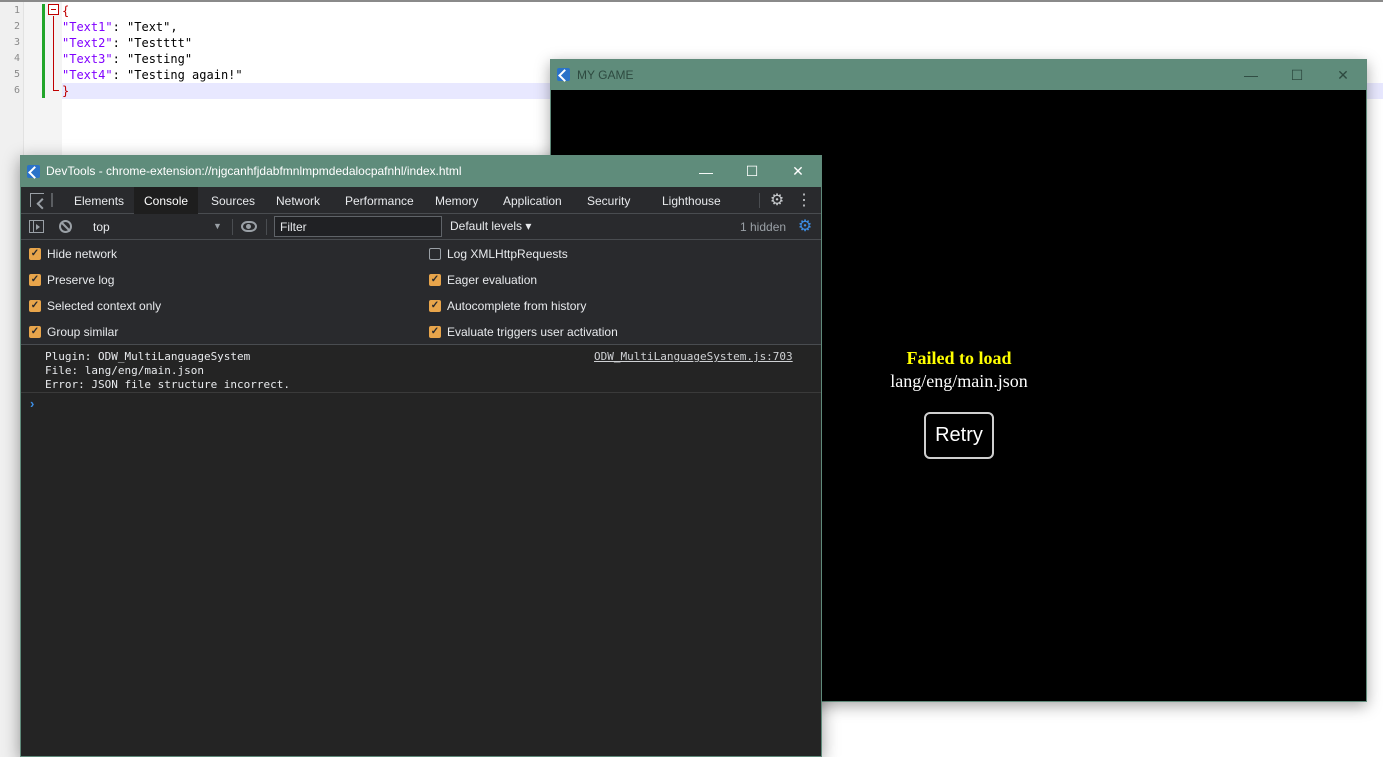 This screenshot has width=1383, height=757. What do you see at coordinates (959, 381) in the screenshot?
I see `error-file-path: lang/eng/main.json` at bounding box center [959, 381].